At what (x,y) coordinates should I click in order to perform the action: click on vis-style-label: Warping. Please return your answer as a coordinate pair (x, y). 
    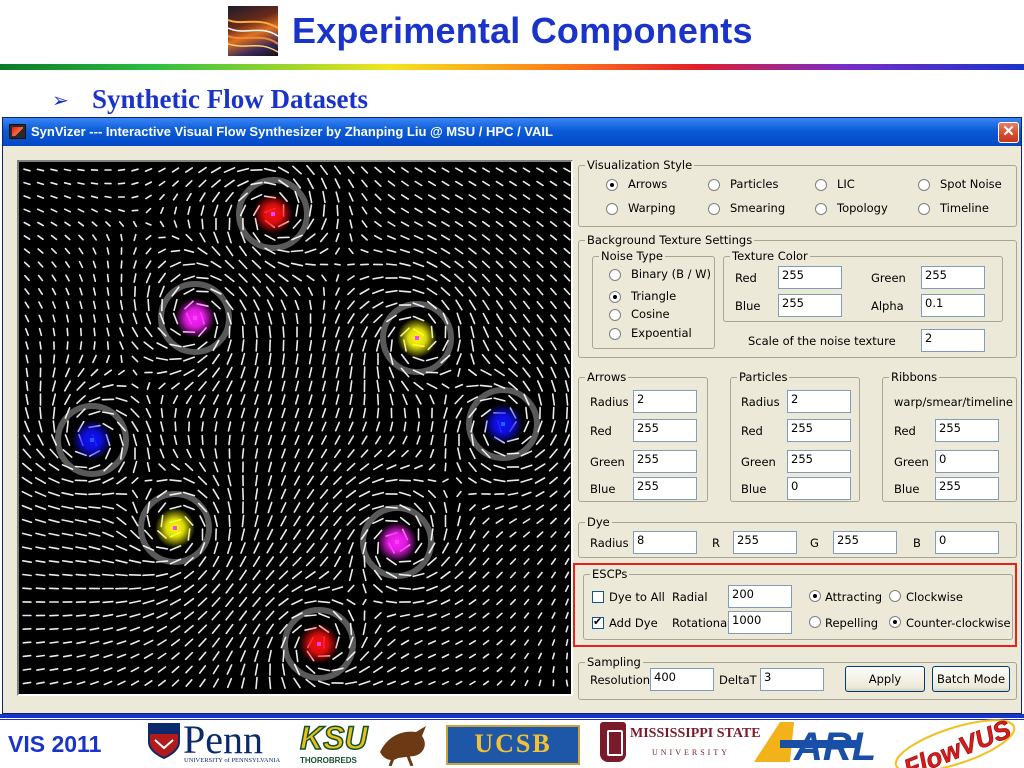
    Looking at the image, I should click on (652, 208).